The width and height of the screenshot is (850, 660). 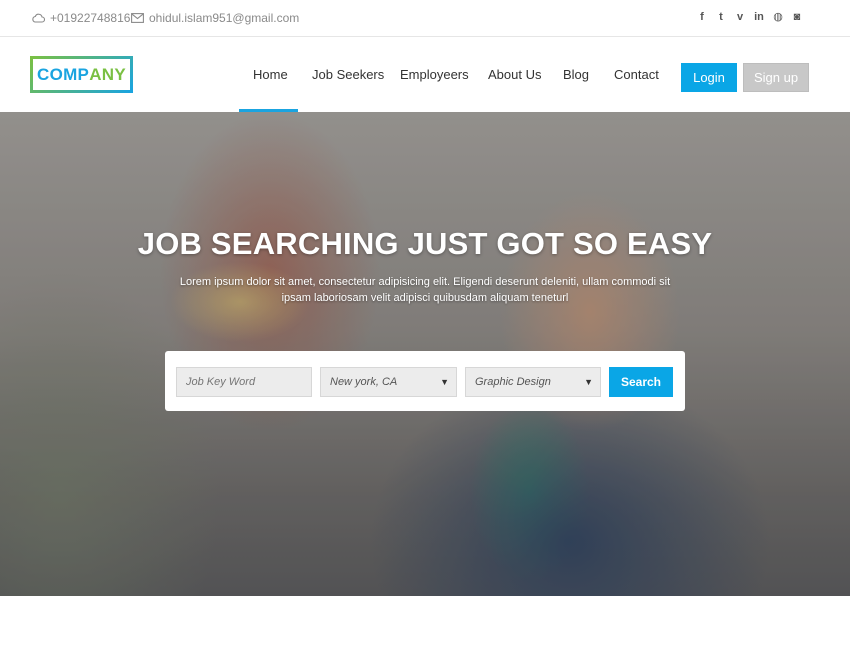 What do you see at coordinates (434, 74) in the screenshot?
I see `nav-employeers: Employeers` at bounding box center [434, 74].